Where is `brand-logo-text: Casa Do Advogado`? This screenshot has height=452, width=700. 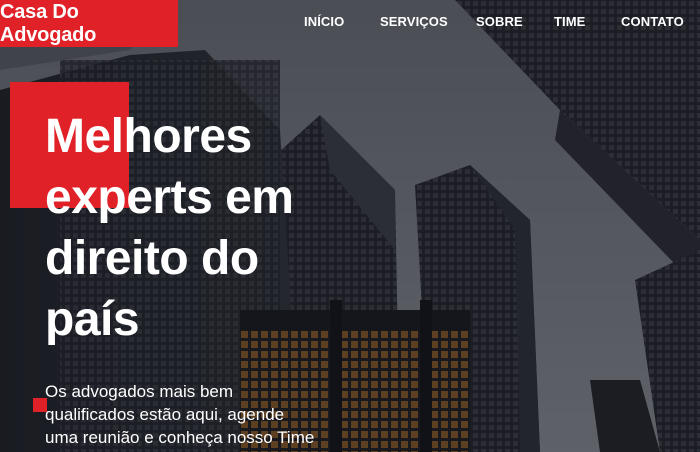
brand-logo-text: Casa Do Advogado is located at coordinates (48, 23).